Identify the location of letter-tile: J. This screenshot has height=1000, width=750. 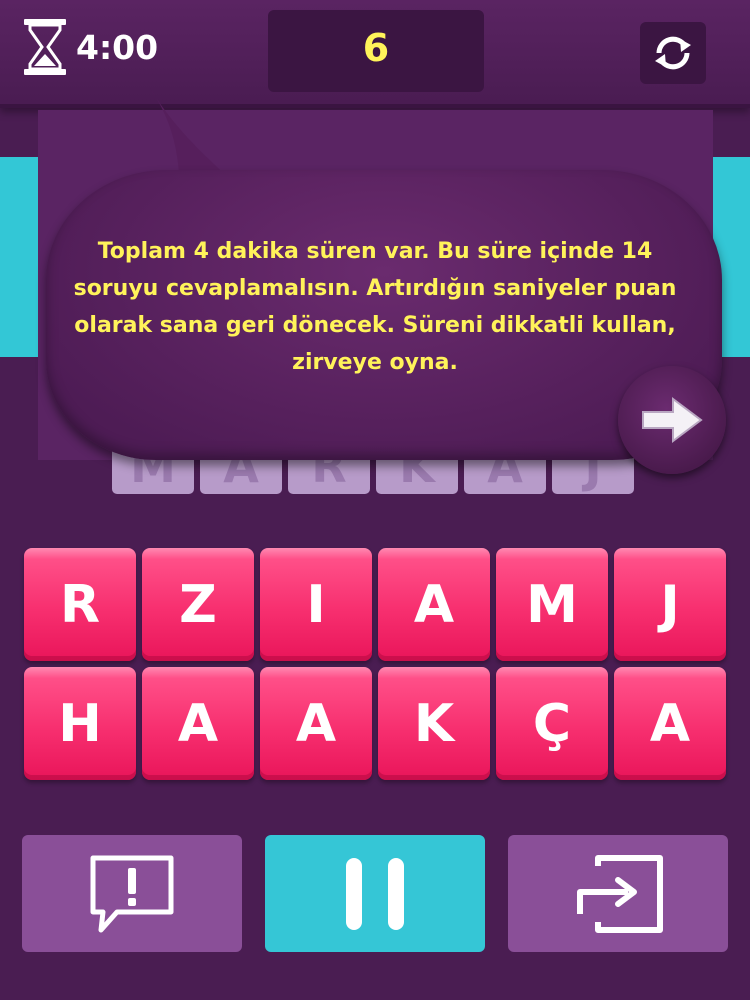
(670, 604).